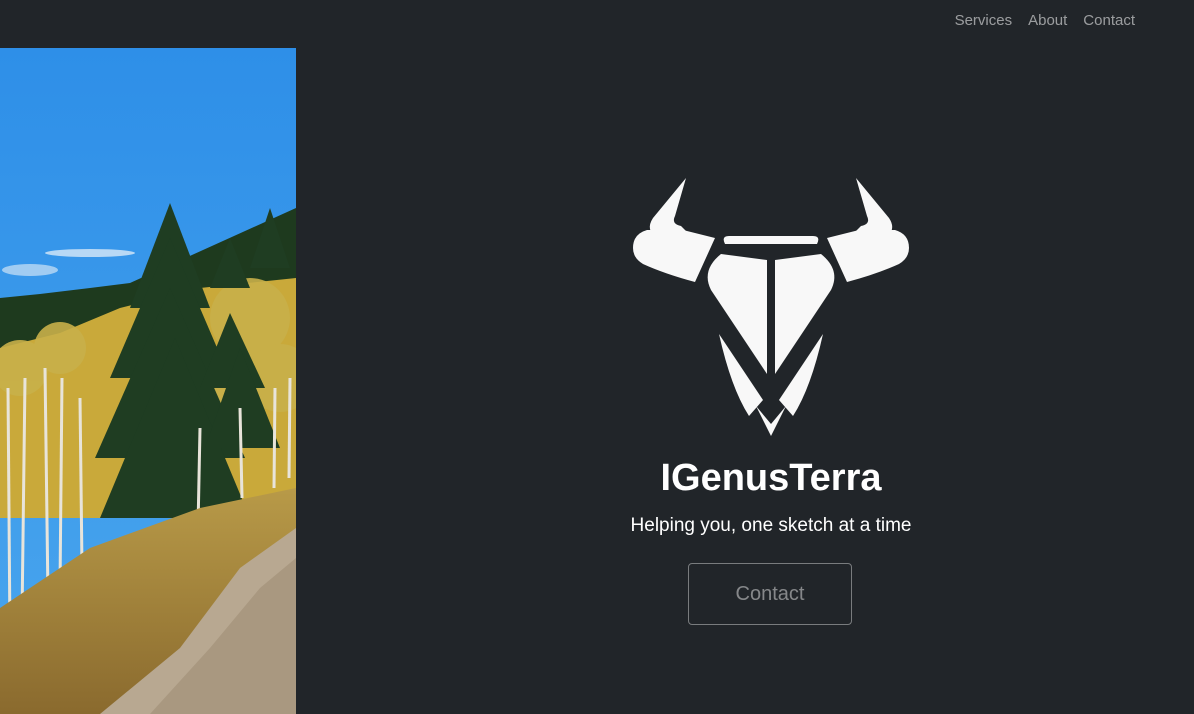 Image resolution: width=1194 pixels, height=714 pixels. What do you see at coordinates (771, 307) in the screenshot?
I see `bull-head-icon` at bounding box center [771, 307].